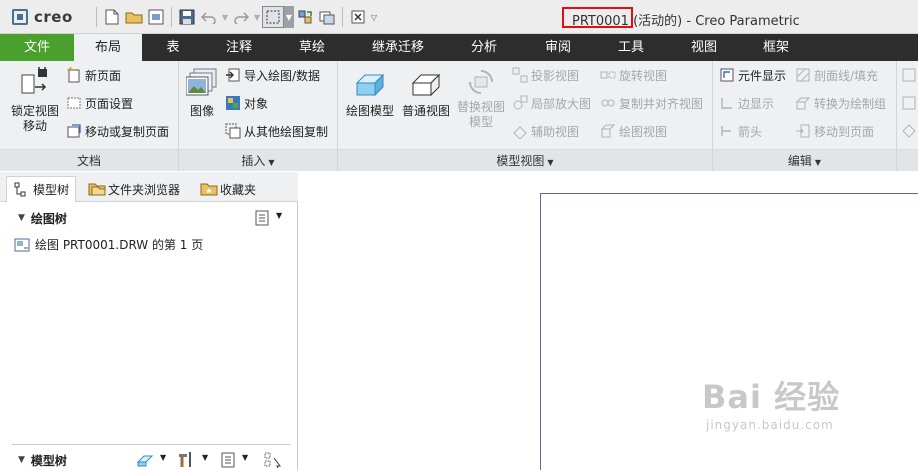 The height and width of the screenshot is (470, 918). Describe the element at coordinates (186, 460) in the screenshot. I see `tools-icon` at that location.